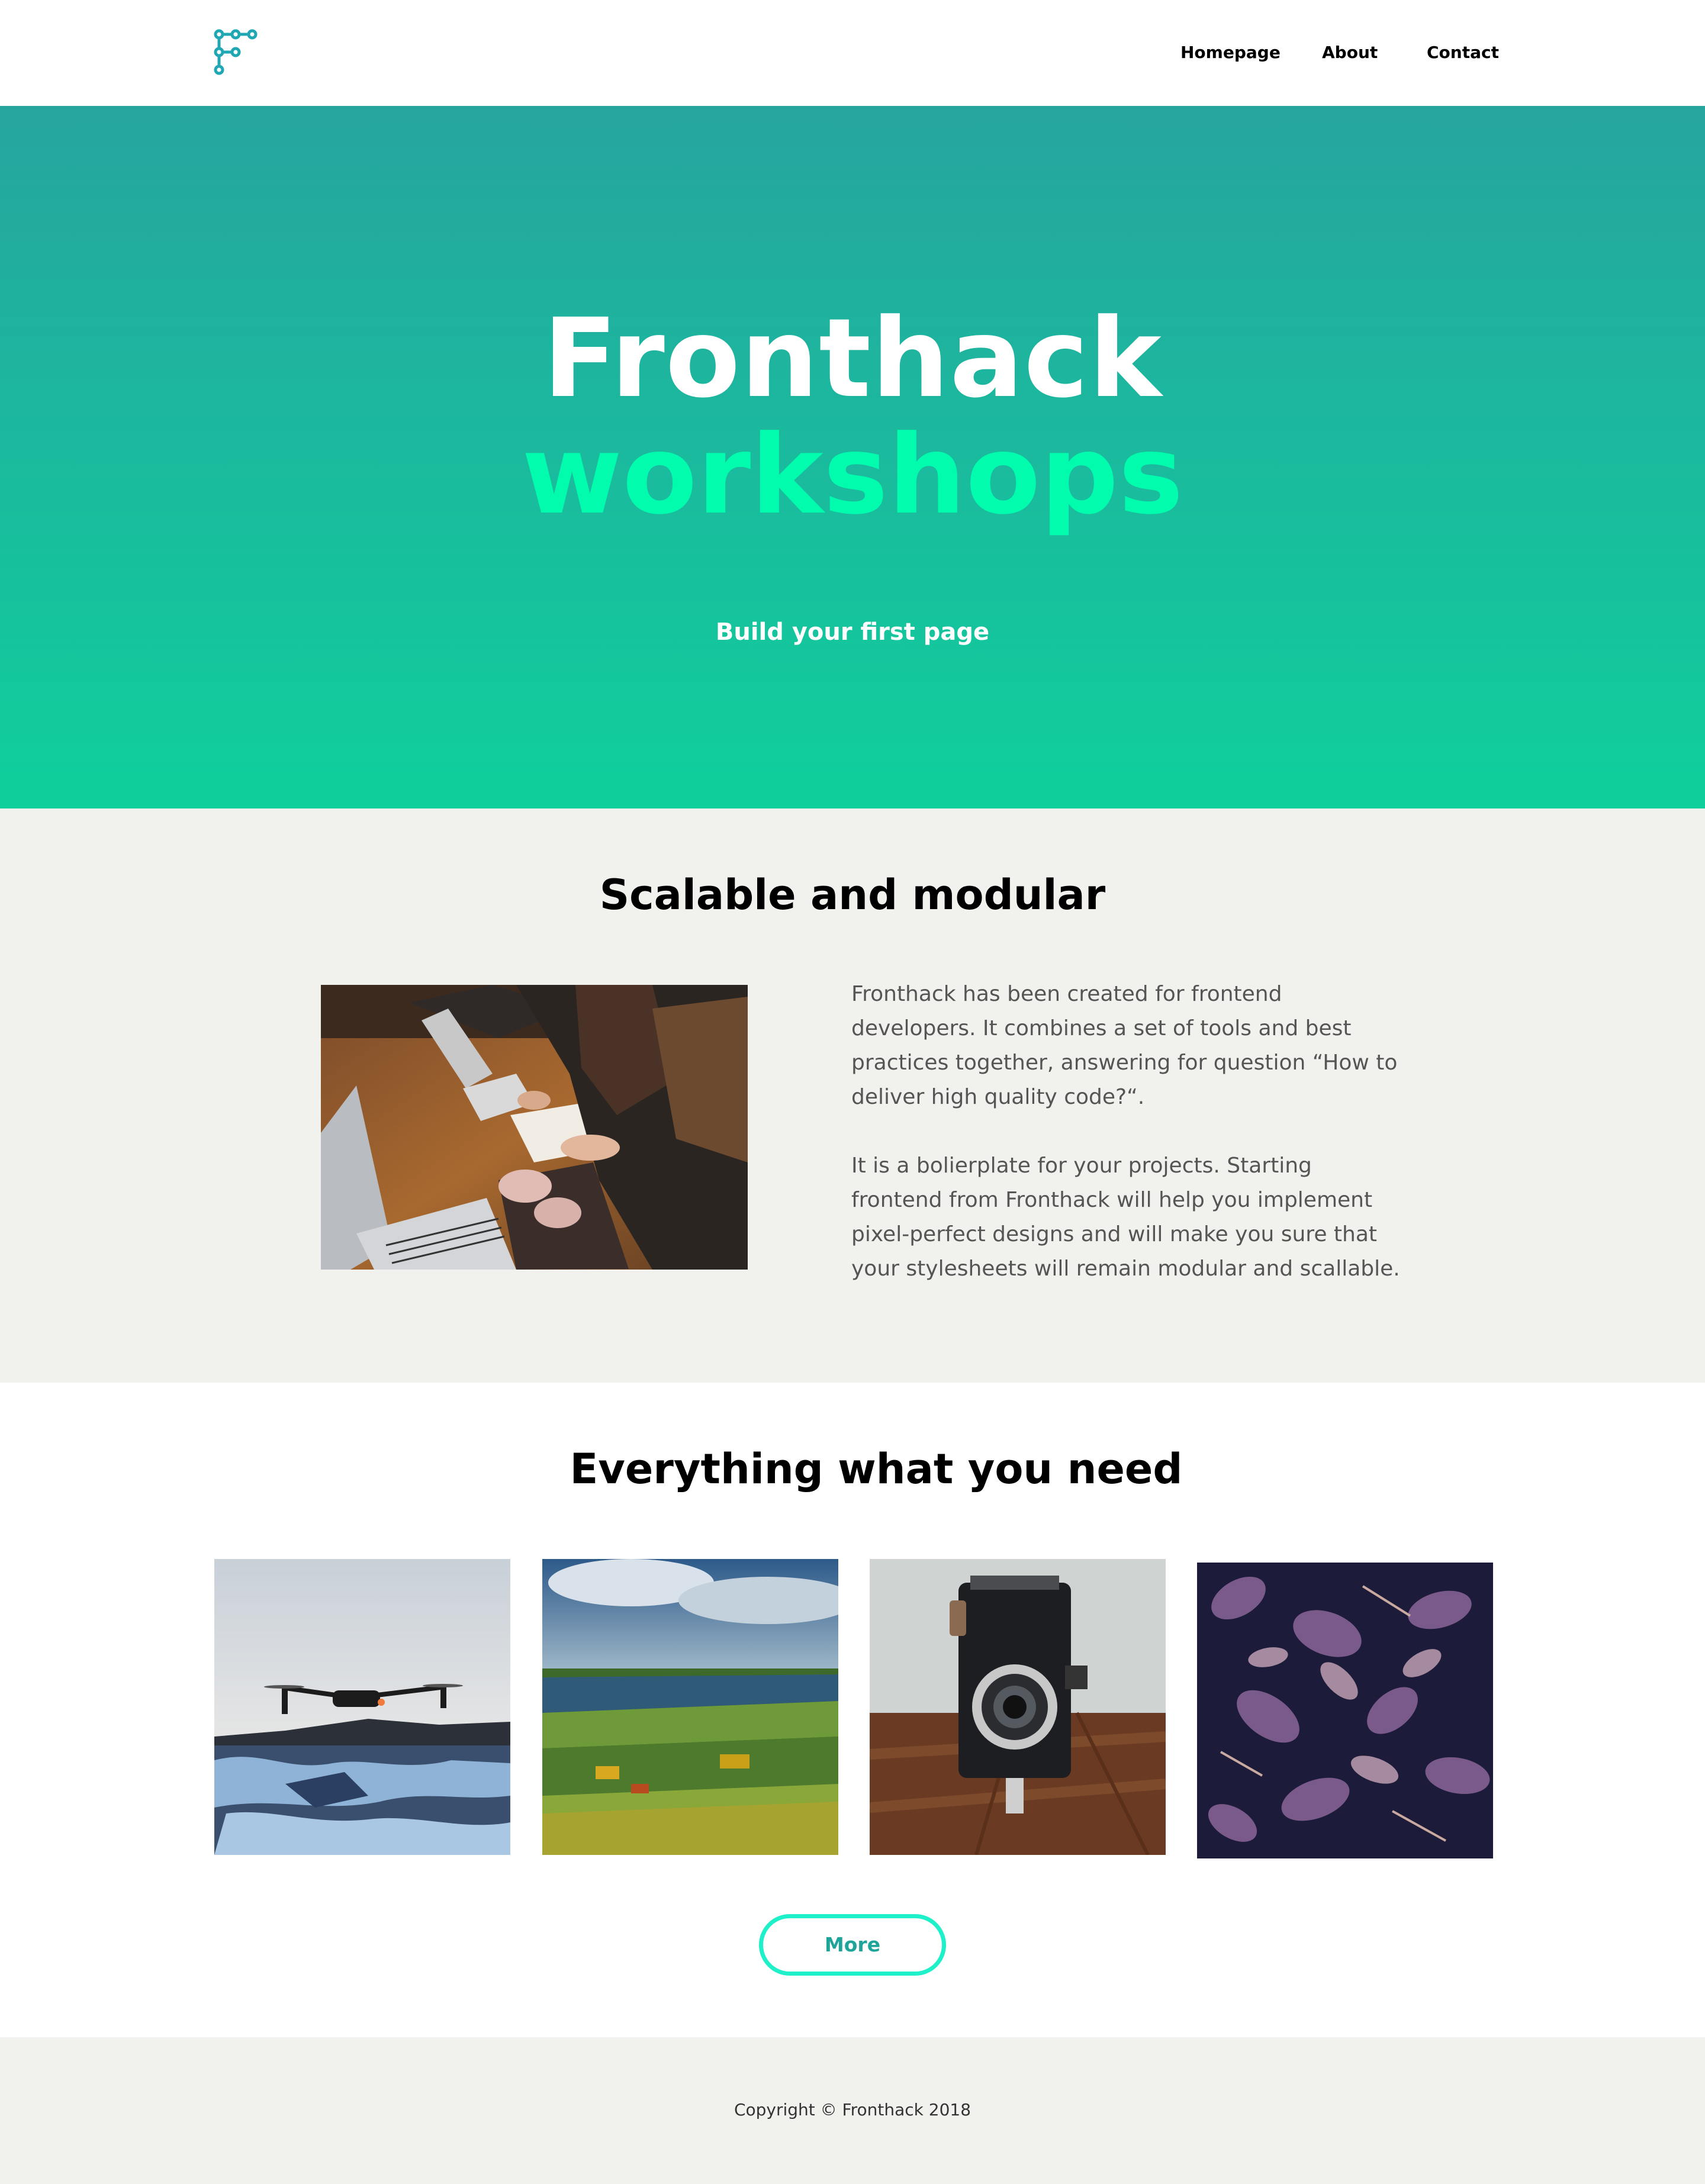 The width and height of the screenshot is (1705, 2184). I want to click on nav-contact-link: Contact, so click(1463, 55).